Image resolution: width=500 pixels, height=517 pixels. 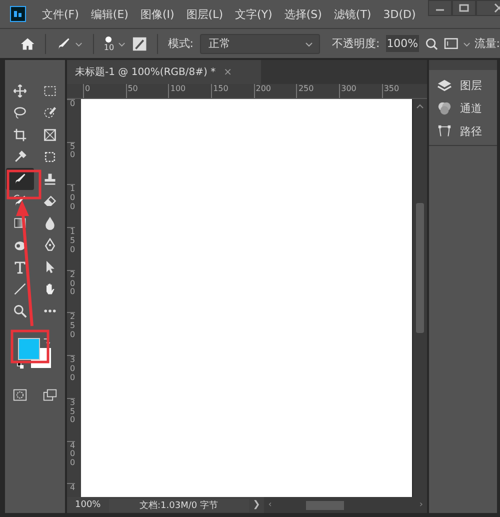 What do you see at coordinates (20, 135) in the screenshot?
I see `crop-icon` at bounding box center [20, 135].